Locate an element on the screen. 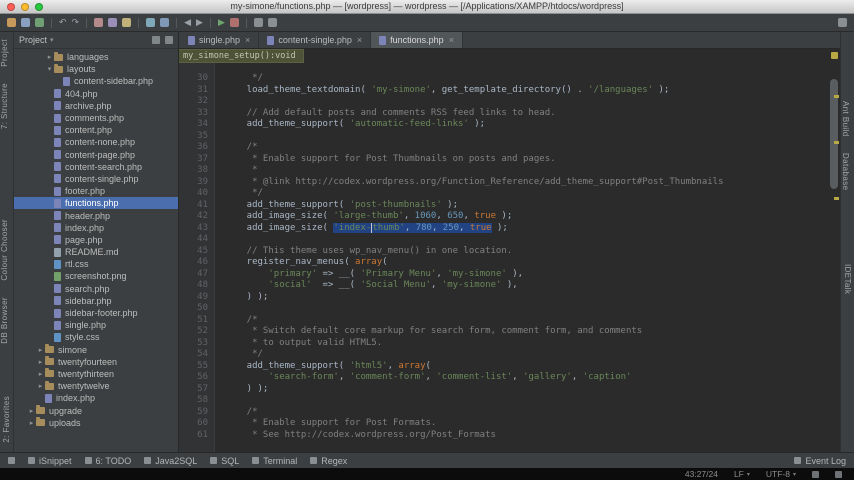 The height and width of the screenshot is (480, 854). statusbar-button-terminal: Terminal is located at coordinates (274, 461).